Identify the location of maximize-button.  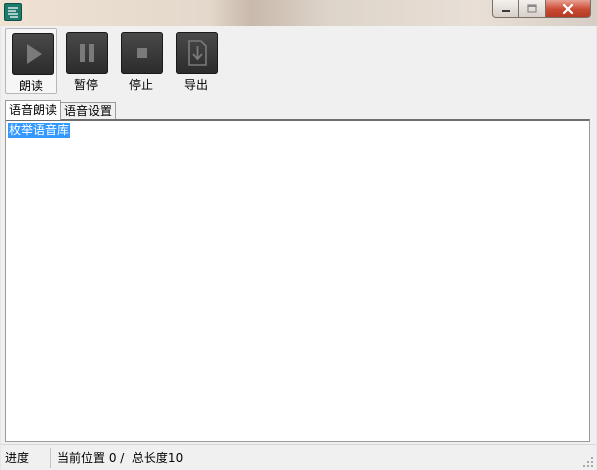
(532, 9).